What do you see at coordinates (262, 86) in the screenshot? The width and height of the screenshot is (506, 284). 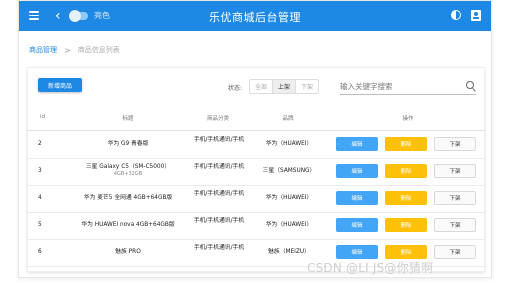 I see `status-option-all: 全部` at bounding box center [262, 86].